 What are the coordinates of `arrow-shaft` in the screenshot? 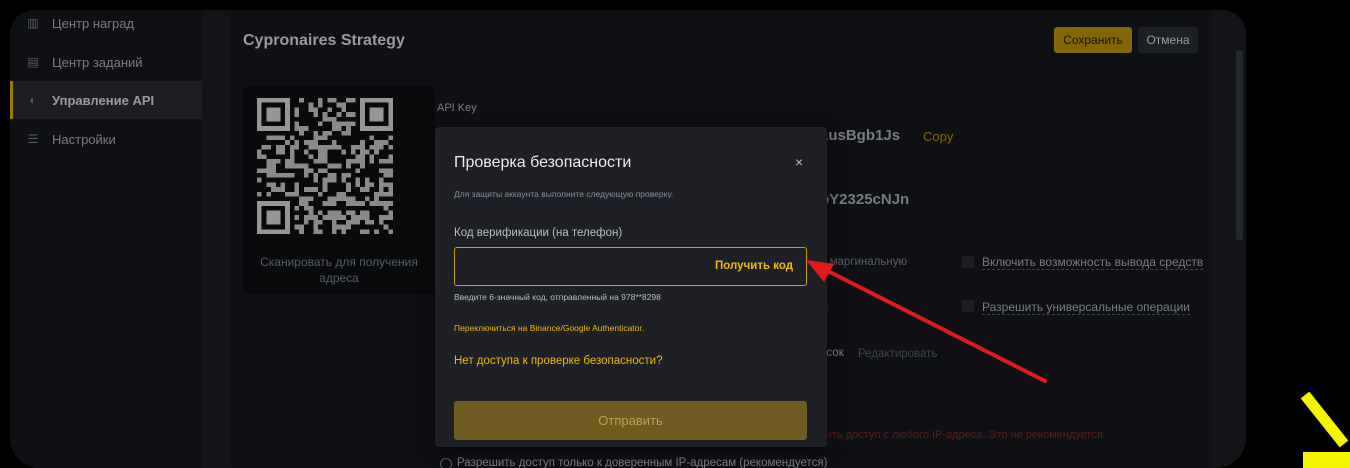 It's located at (931, 323).